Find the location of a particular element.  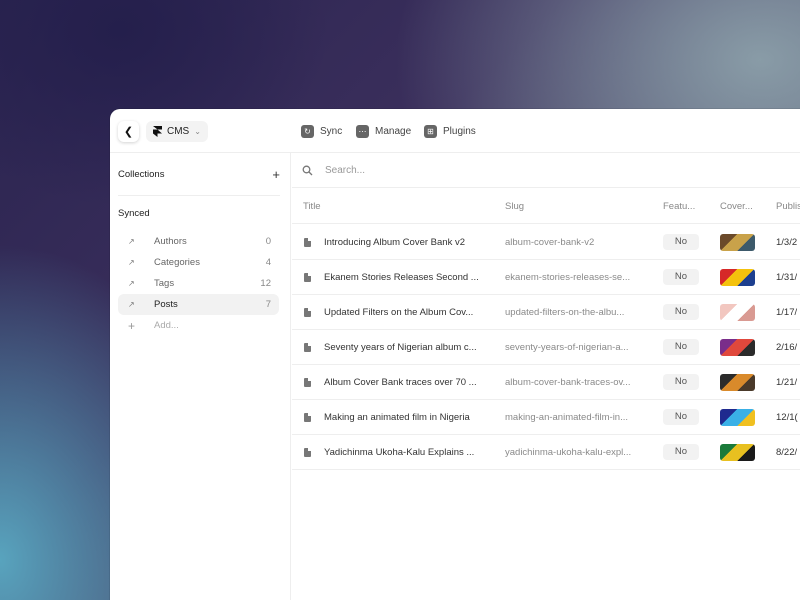

row-published-date: 2/16/ is located at coordinates (787, 347).